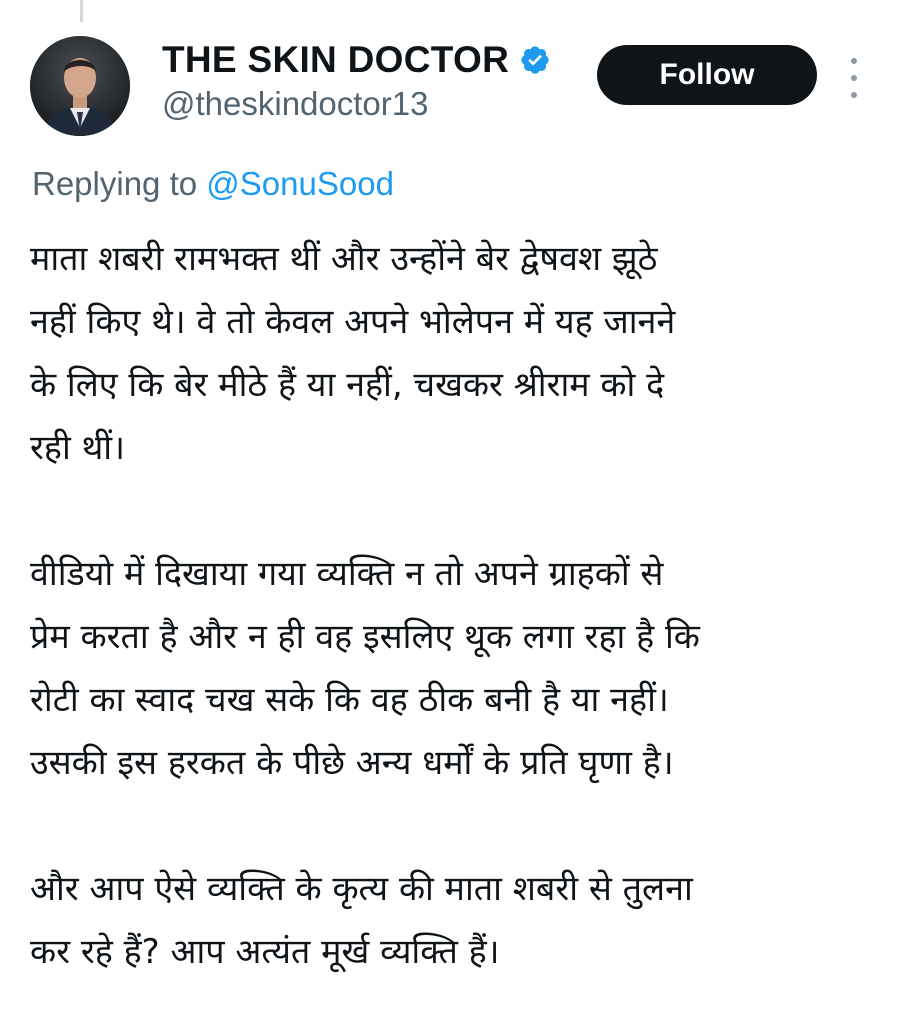  Describe the element at coordinates (295, 104) in the screenshot. I see `author-handle: @theskindoctor13` at that location.